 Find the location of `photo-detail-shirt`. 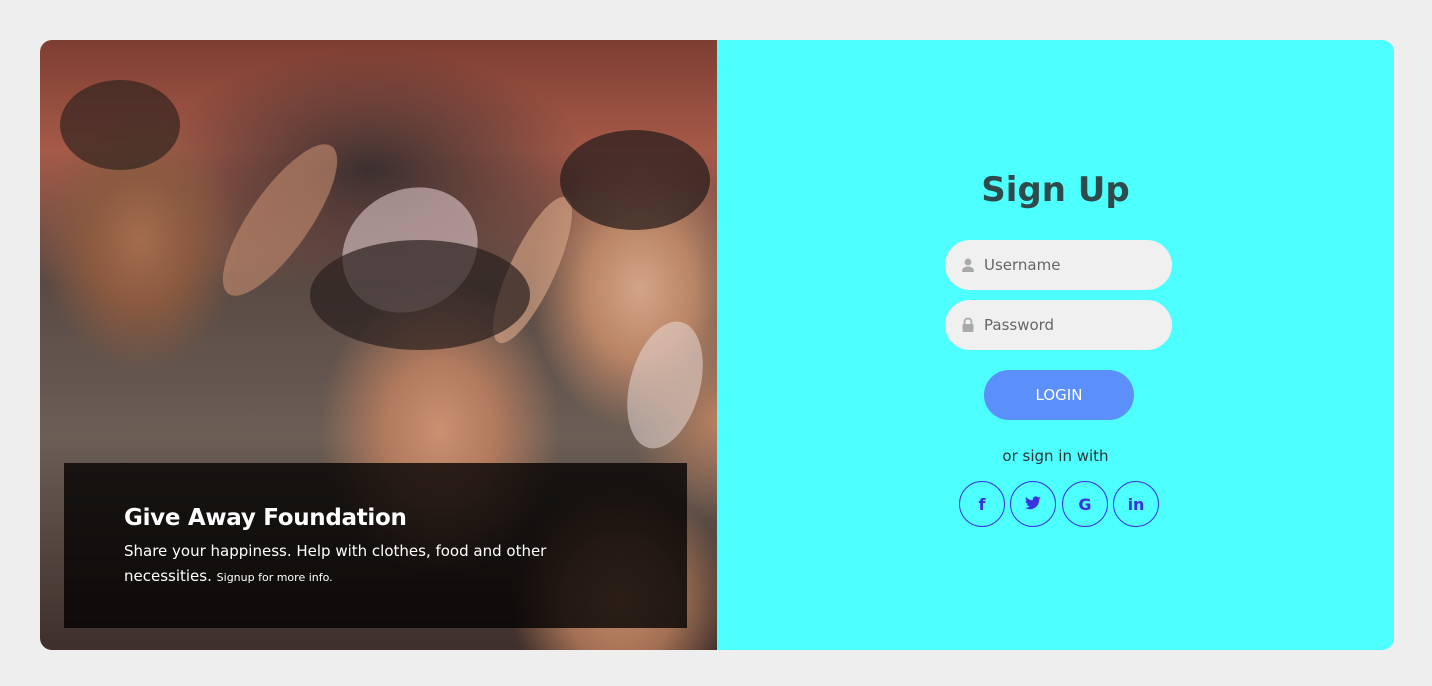

photo-detail-shirt is located at coordinates (665, 385).